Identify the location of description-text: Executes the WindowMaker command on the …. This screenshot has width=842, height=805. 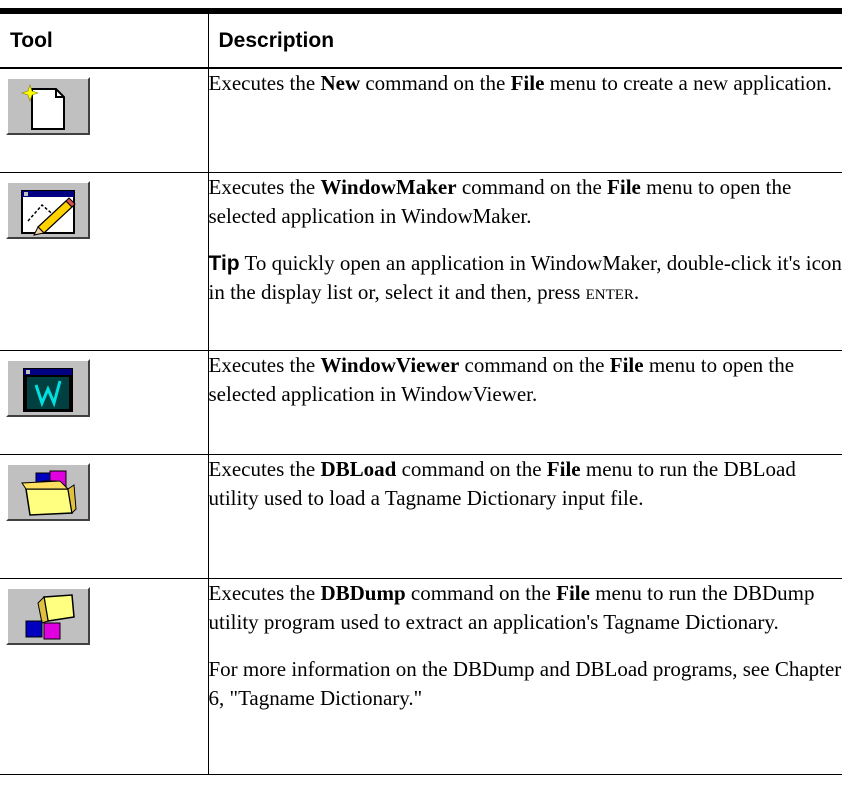
(500, 201).